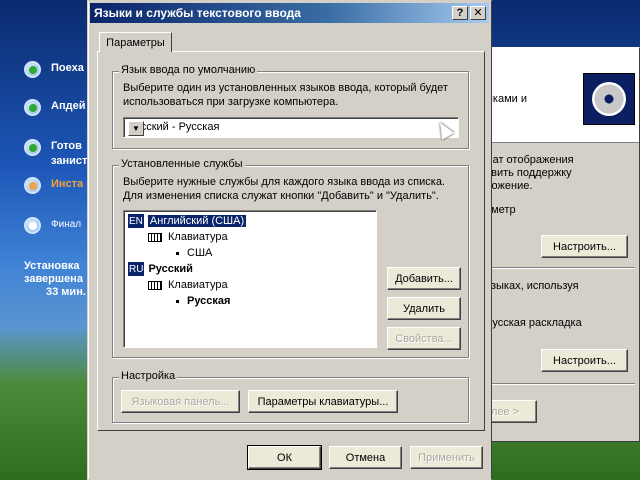 The width and height of the screenshot is (640, 480). What do you see at coordinates (148, 376) in the screenshot?
I see `group-title: Настройка` at bounding box center [148, 376].